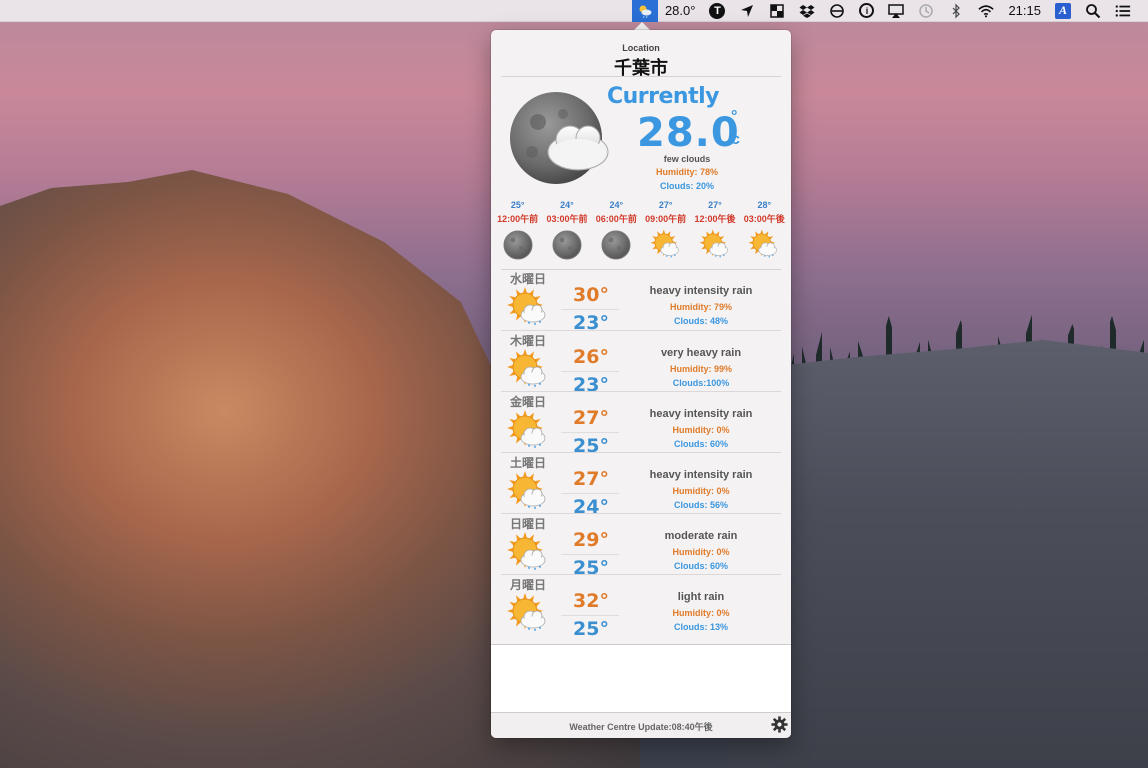  I want to click on current-description: few clouds, so click(687, 159).